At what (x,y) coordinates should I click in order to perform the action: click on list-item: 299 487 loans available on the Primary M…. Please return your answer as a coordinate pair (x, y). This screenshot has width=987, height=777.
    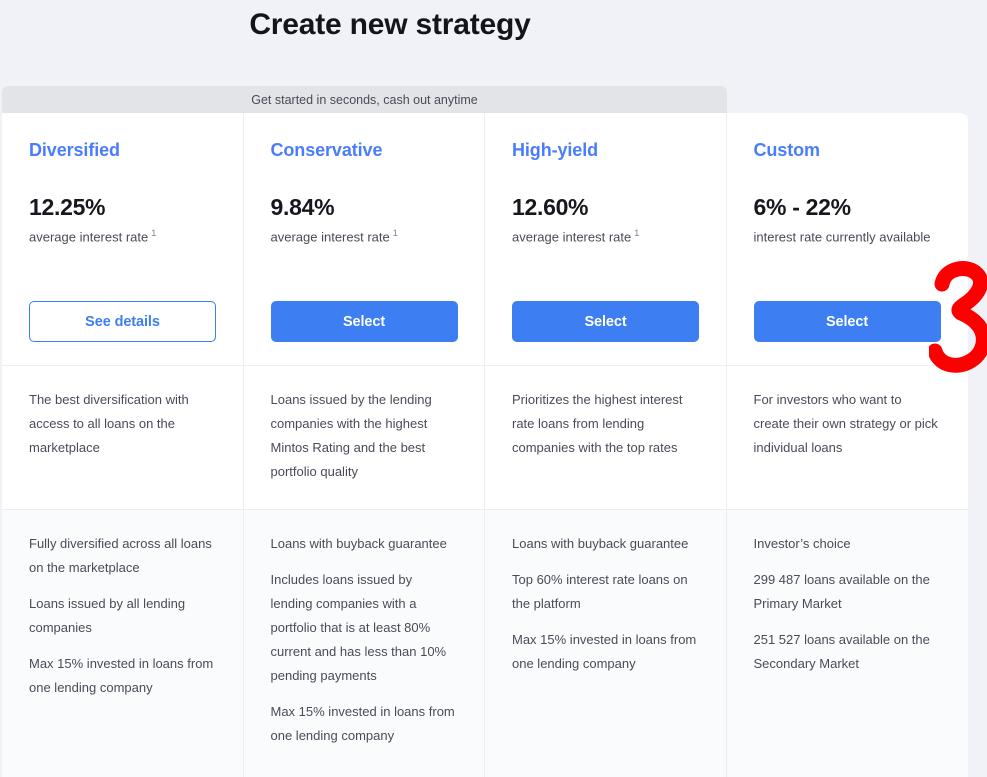
    Looking at the image, I should click on (841, 591).